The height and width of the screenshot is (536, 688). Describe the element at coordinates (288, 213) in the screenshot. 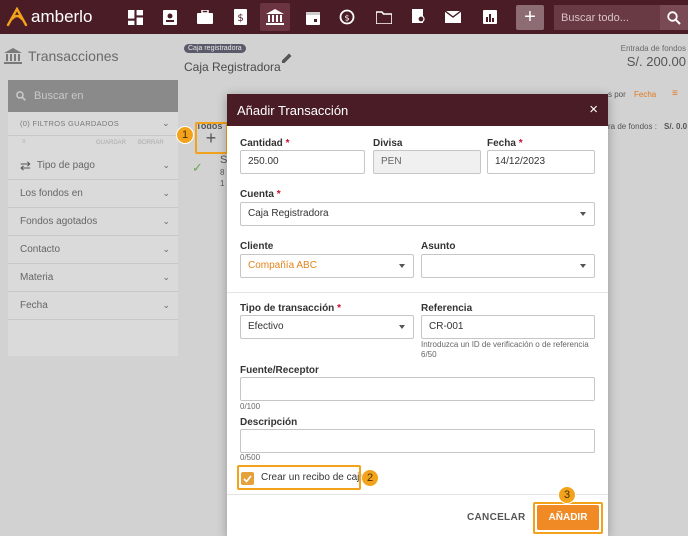

I see `account-value: Caja Registradora` at that location.